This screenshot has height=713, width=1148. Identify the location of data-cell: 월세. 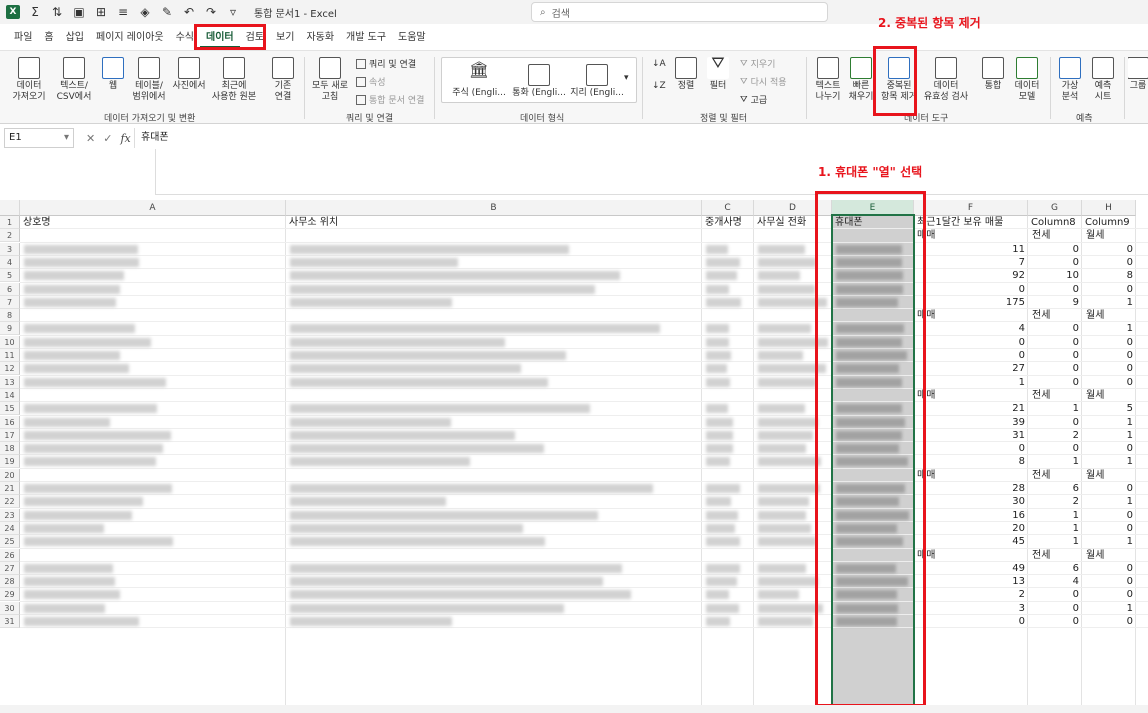
(1109, 315).